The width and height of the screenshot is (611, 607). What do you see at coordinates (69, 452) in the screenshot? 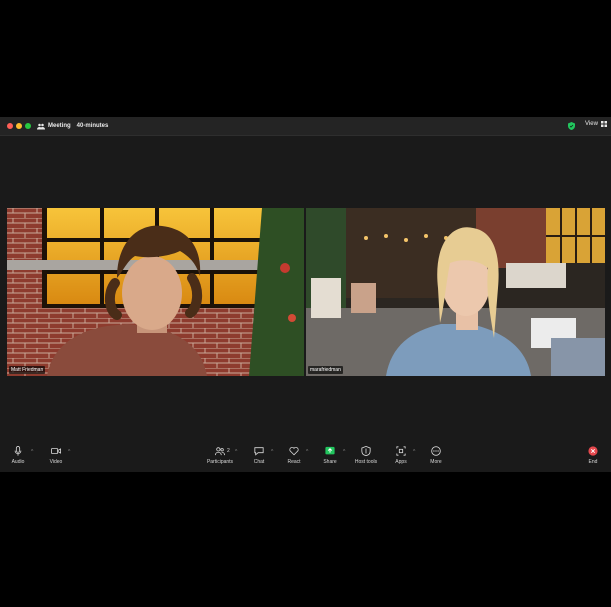
I see `video-options-caret: ^` at bounding box center [69, 452].